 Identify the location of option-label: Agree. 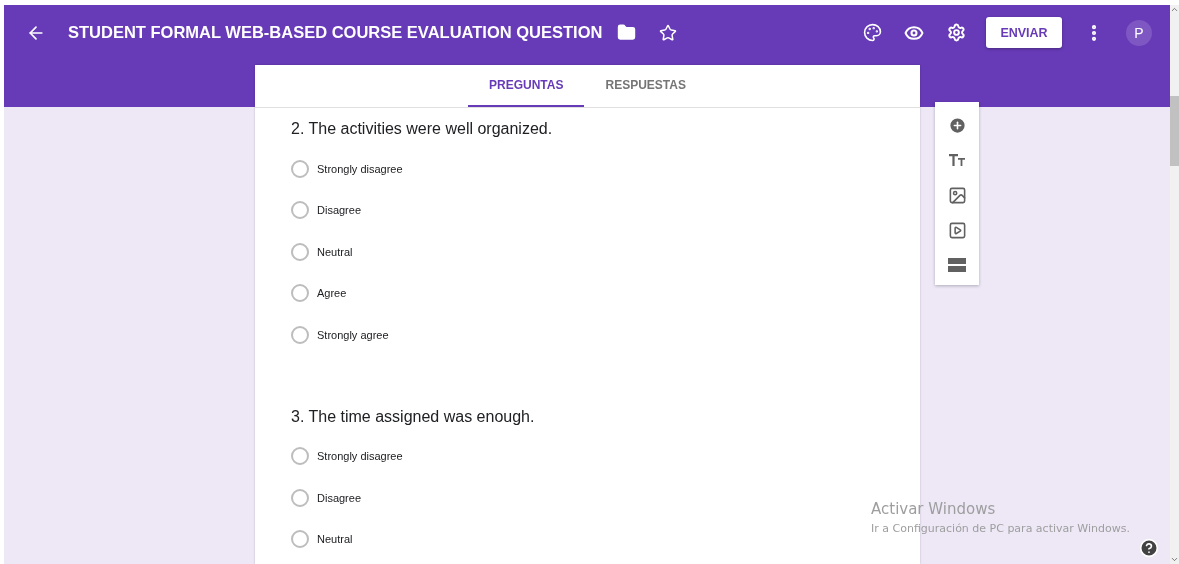
(332, 293).